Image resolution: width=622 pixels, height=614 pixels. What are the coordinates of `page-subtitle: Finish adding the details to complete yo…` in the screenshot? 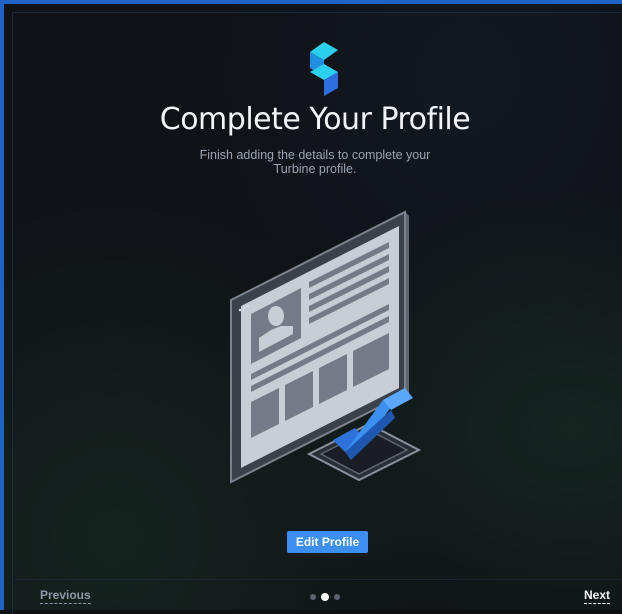 It's located at (313, 162).